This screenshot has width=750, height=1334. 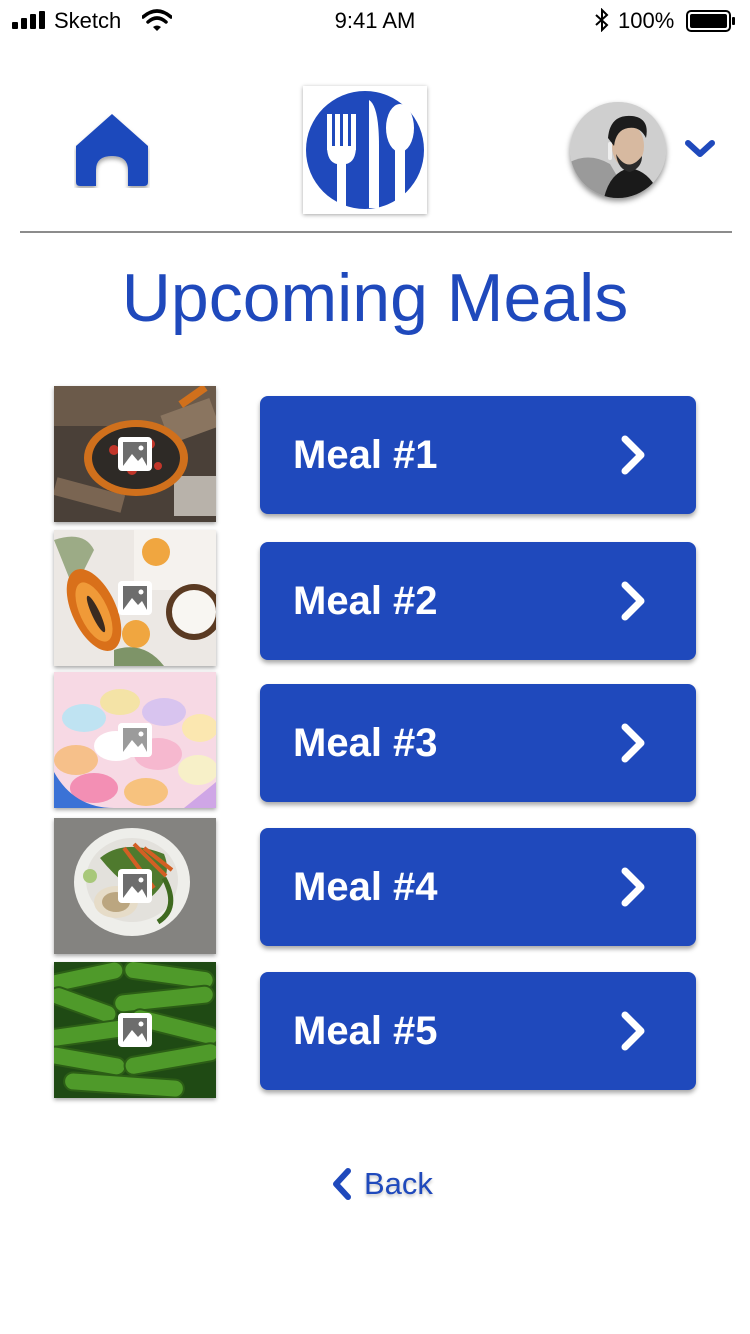 I want to click on meal-label: Meal #4, so click(x=365, y=887).